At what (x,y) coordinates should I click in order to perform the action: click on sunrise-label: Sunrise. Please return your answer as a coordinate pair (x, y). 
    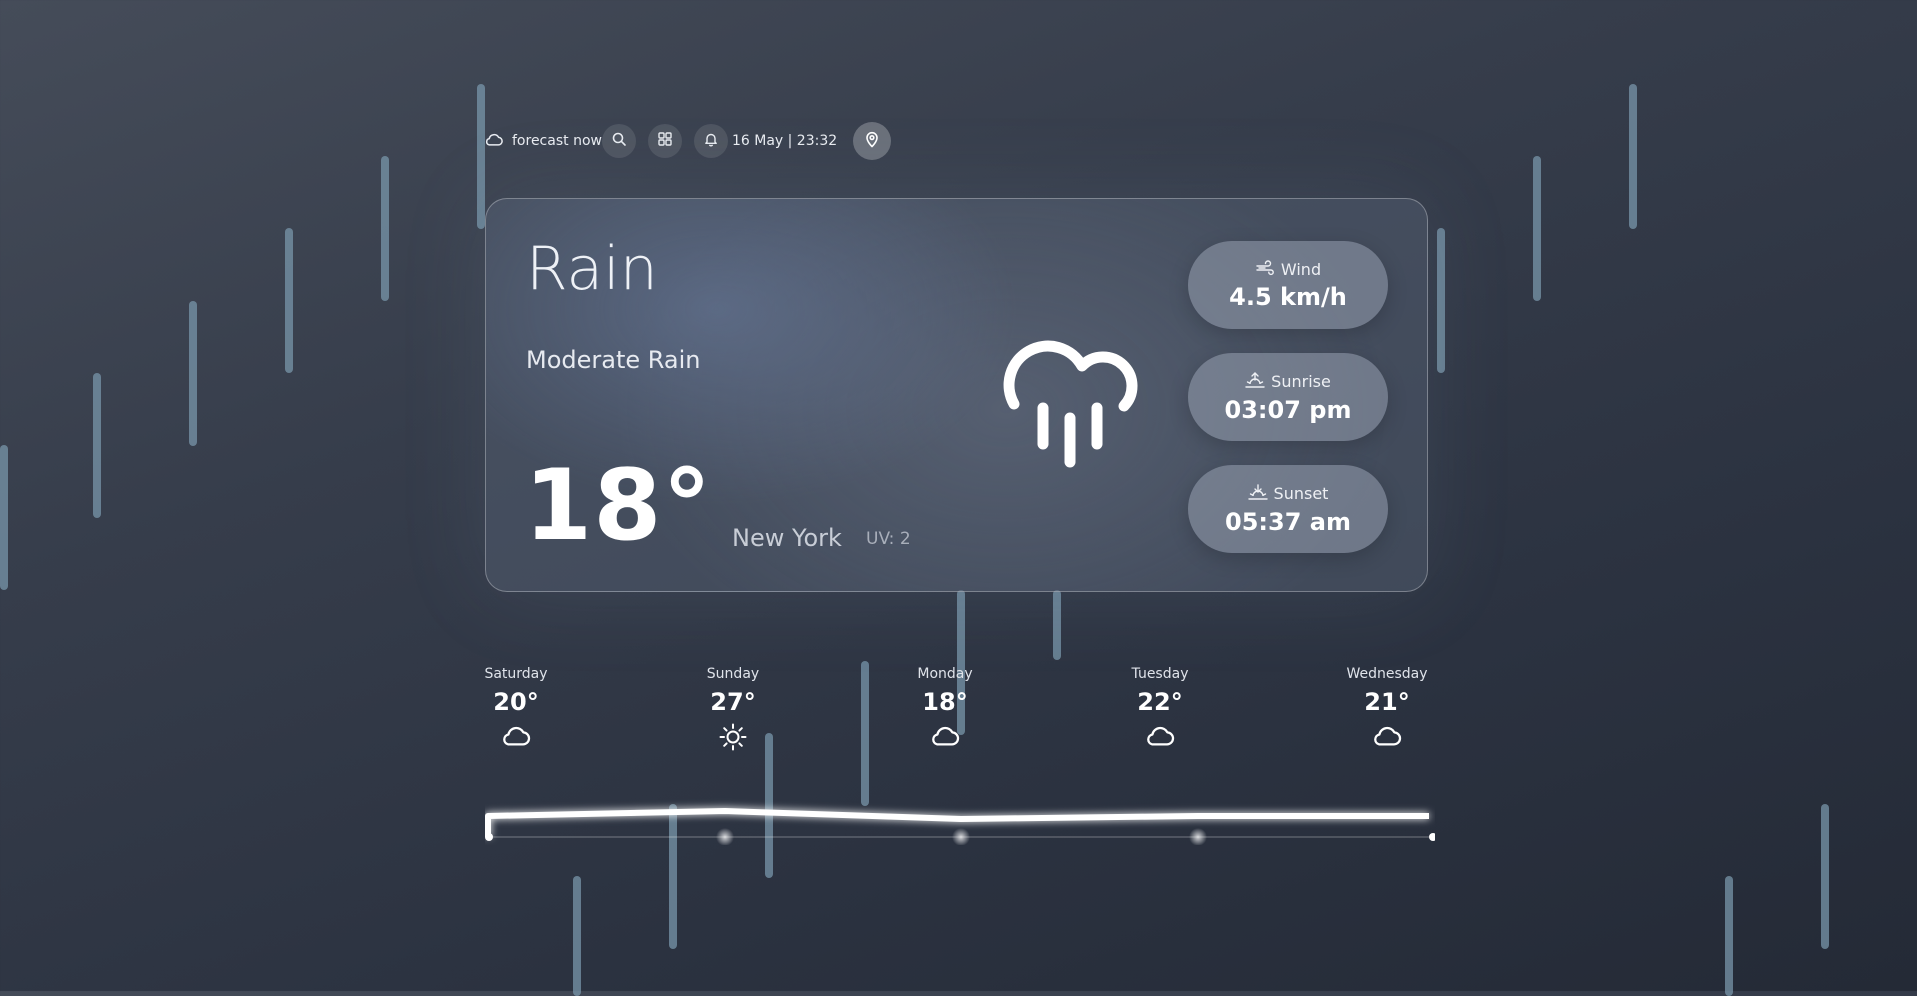
    Looking at the image, I should click on (1301, 381).